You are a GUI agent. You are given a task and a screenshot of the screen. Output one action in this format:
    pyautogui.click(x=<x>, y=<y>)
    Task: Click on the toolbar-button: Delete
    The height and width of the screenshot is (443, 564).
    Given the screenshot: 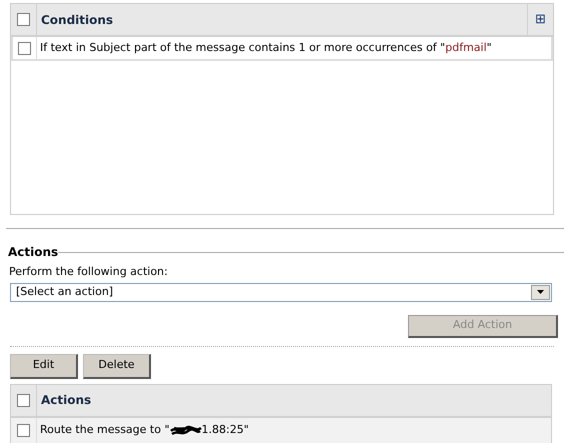 What is the action you would take?
    pyautogui.click(x=117, y=366)
    